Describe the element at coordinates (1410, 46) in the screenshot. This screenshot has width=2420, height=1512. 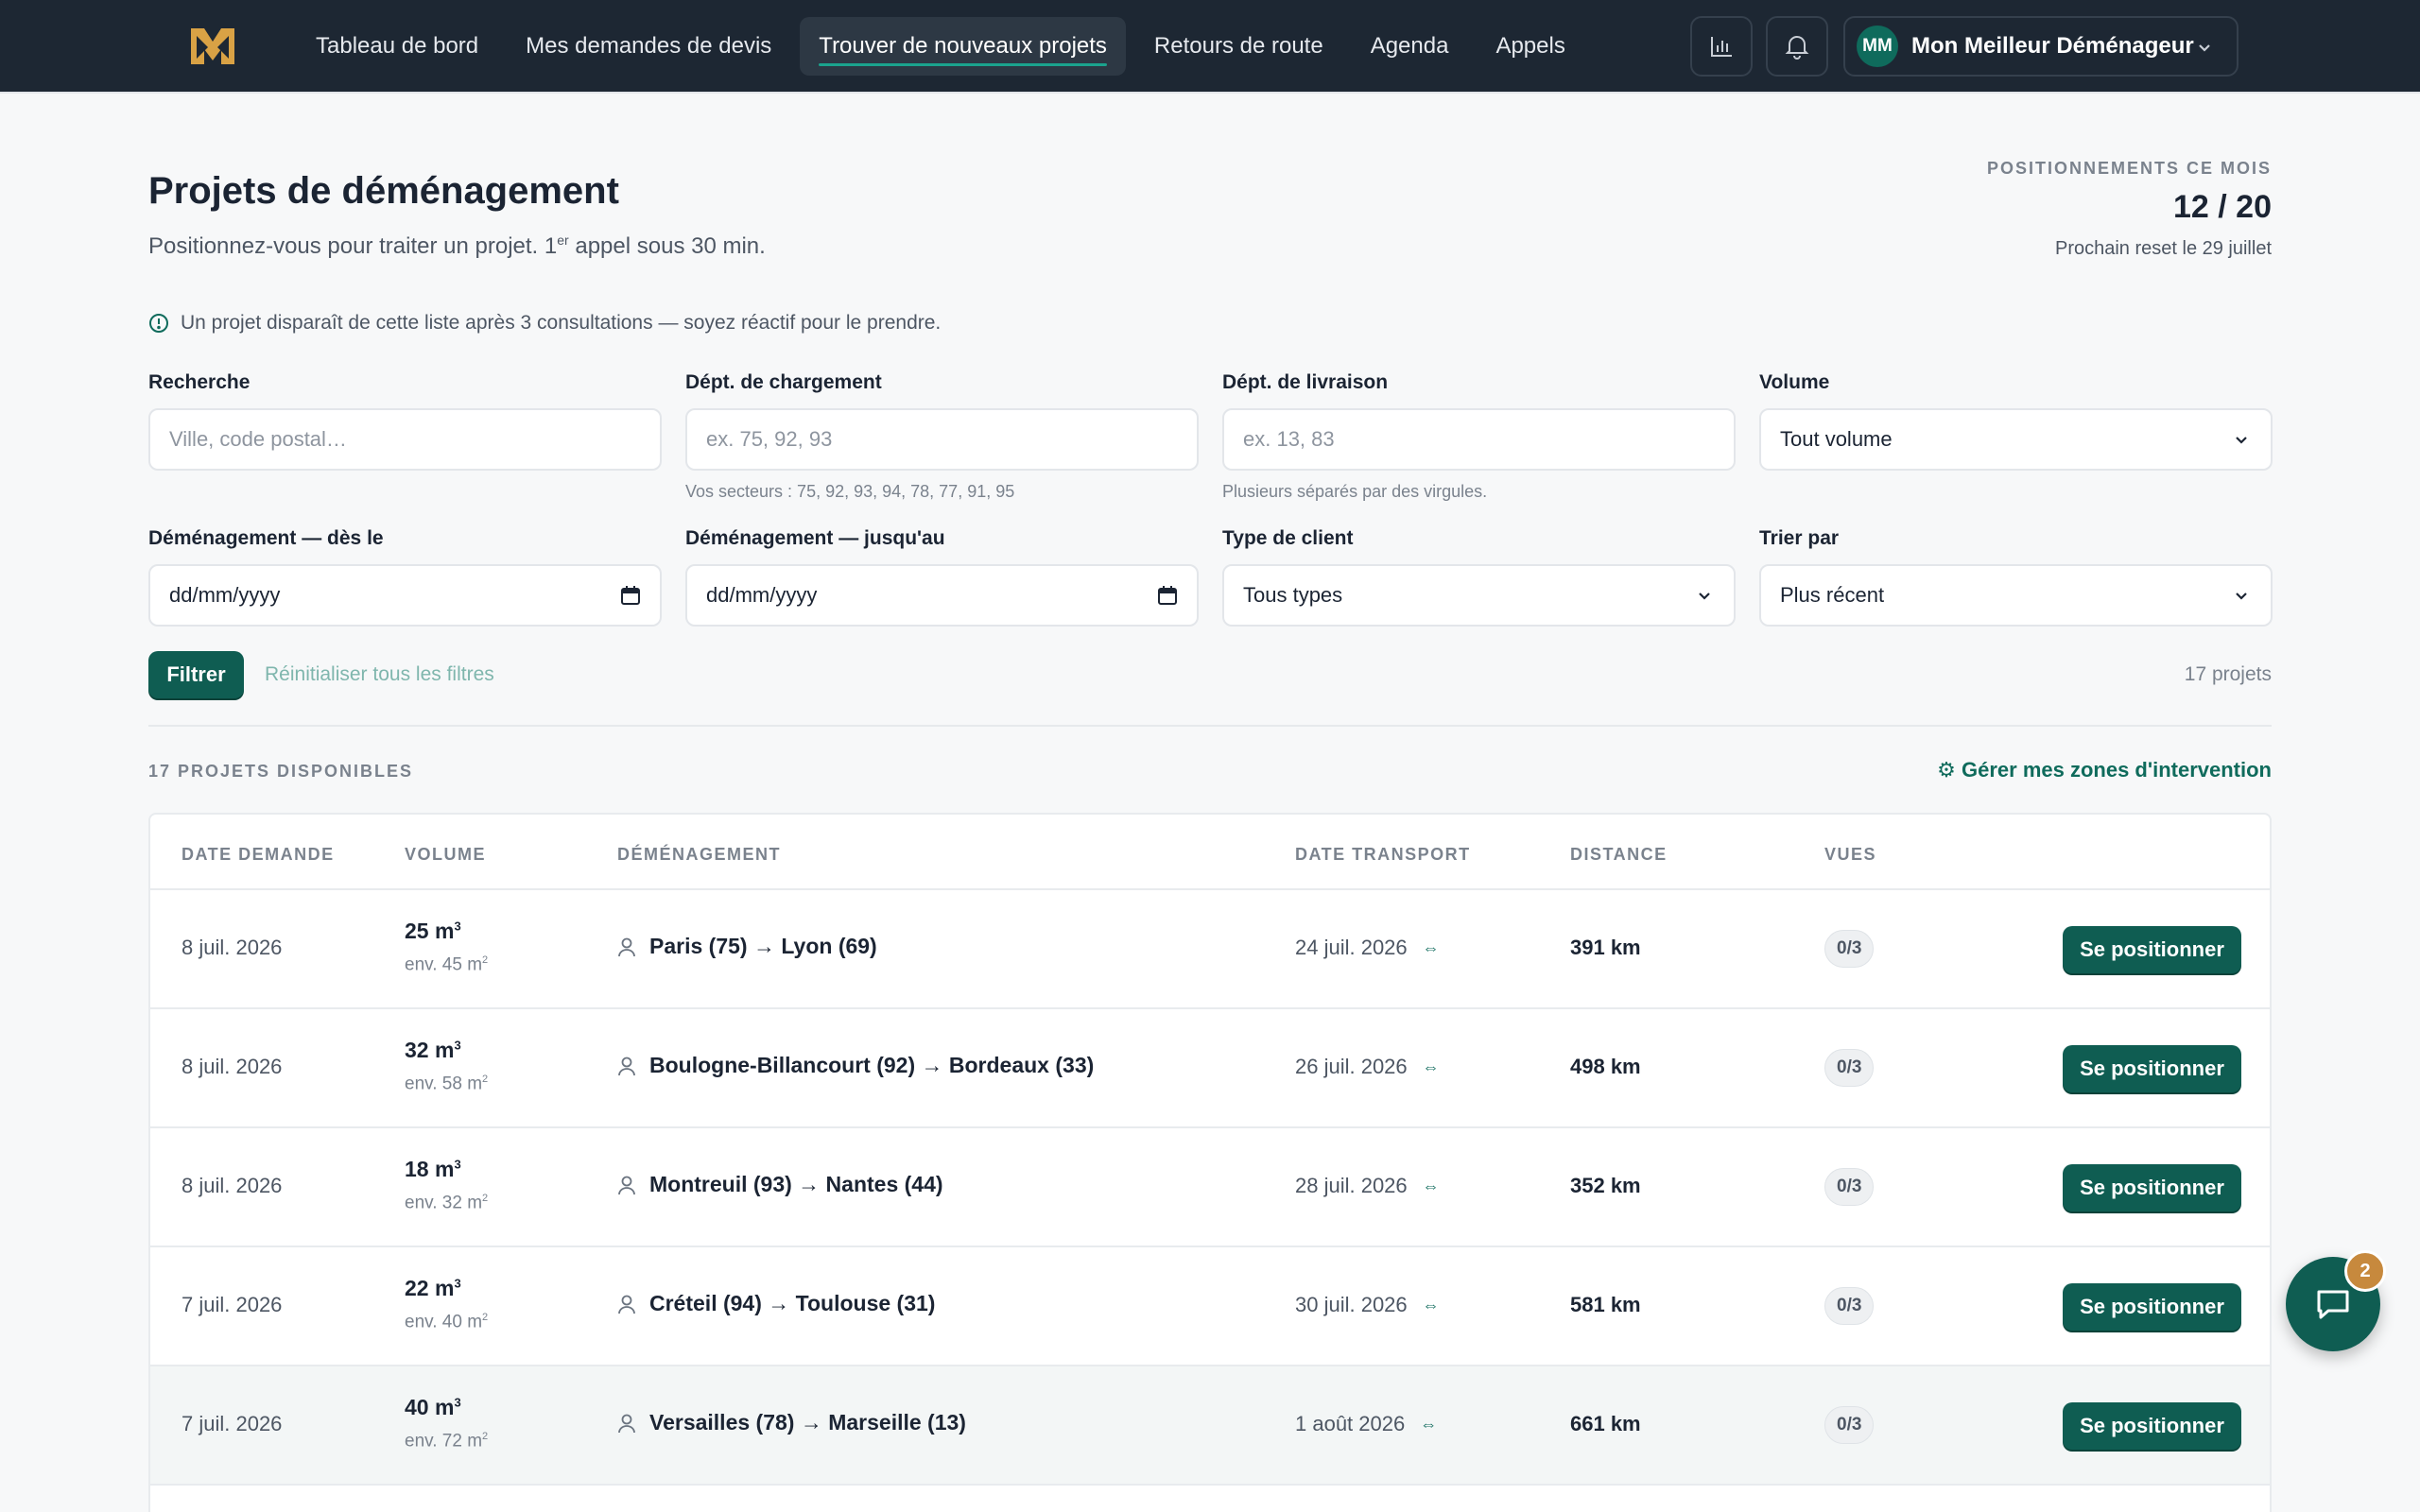
I see `nav-agenda: Agenda` at that location.